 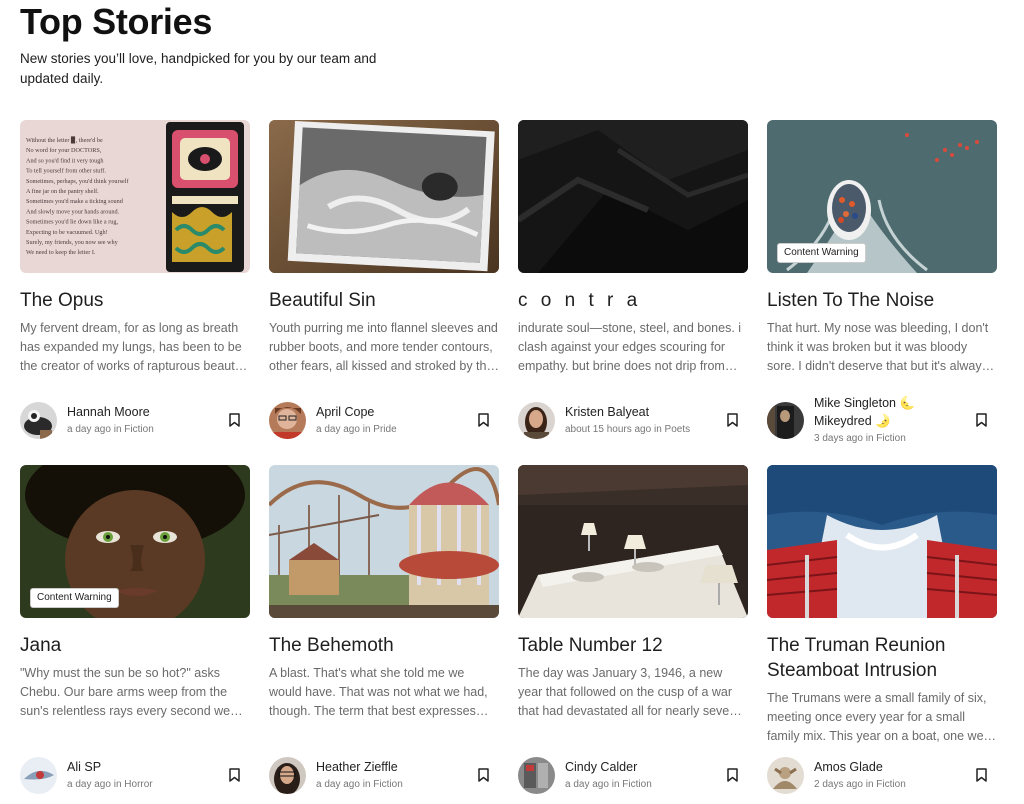 I want to click on poem-line: A fine jar on the pantry shelf., so click(x=62, y=191).